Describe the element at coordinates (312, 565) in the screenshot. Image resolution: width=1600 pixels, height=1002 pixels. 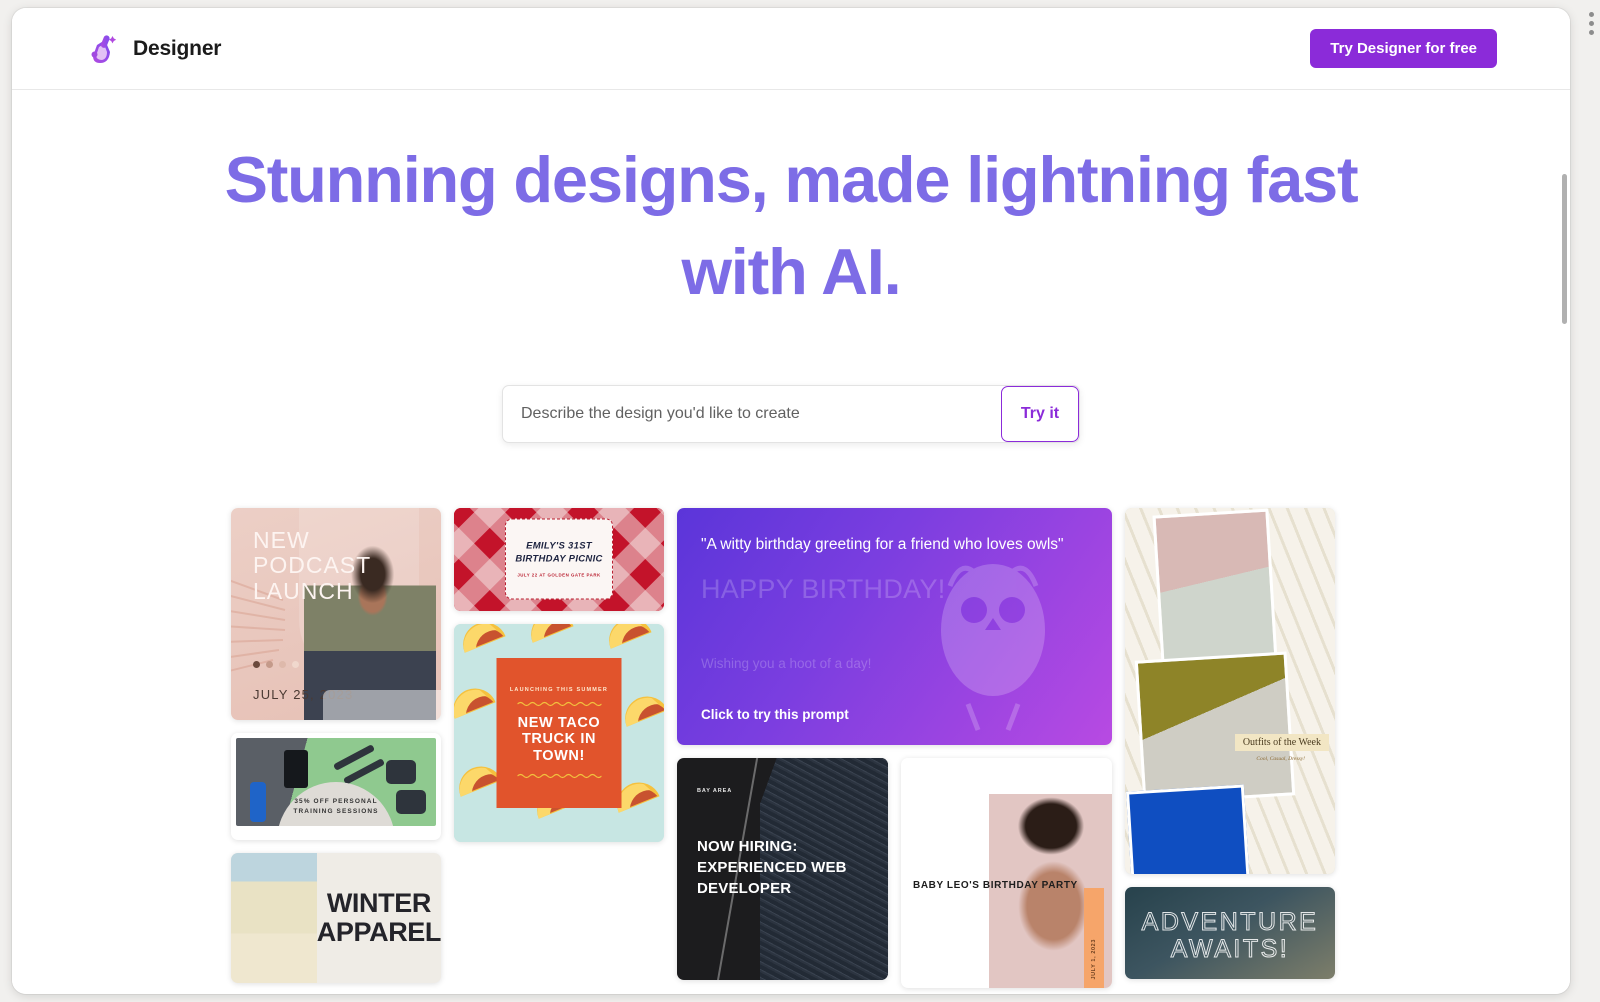
I see `podcast-card-title: NEW PODCAST LAUNCH` at that location.